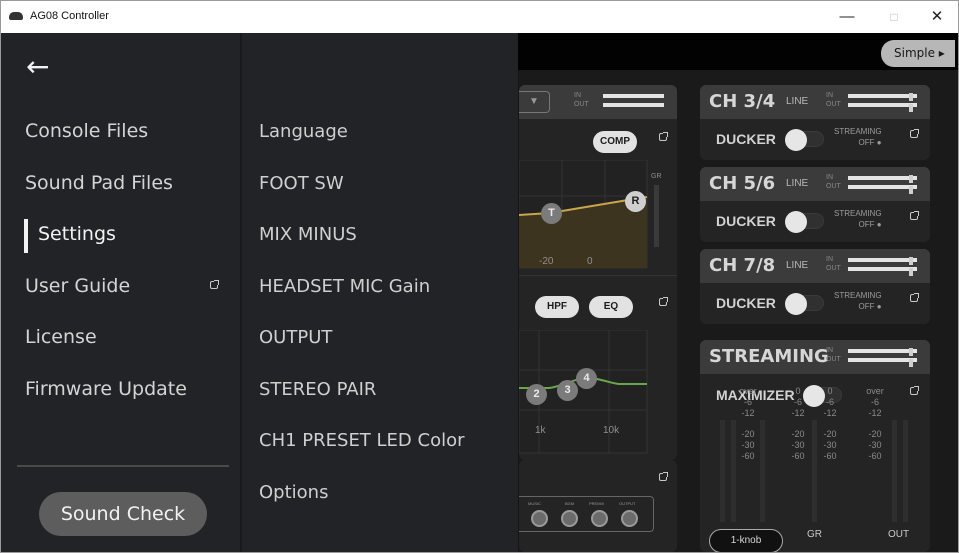 Image resolution: width=959 pixels, height=553 pixels. I want to click on menu-item-license: License, so click(61, 337).